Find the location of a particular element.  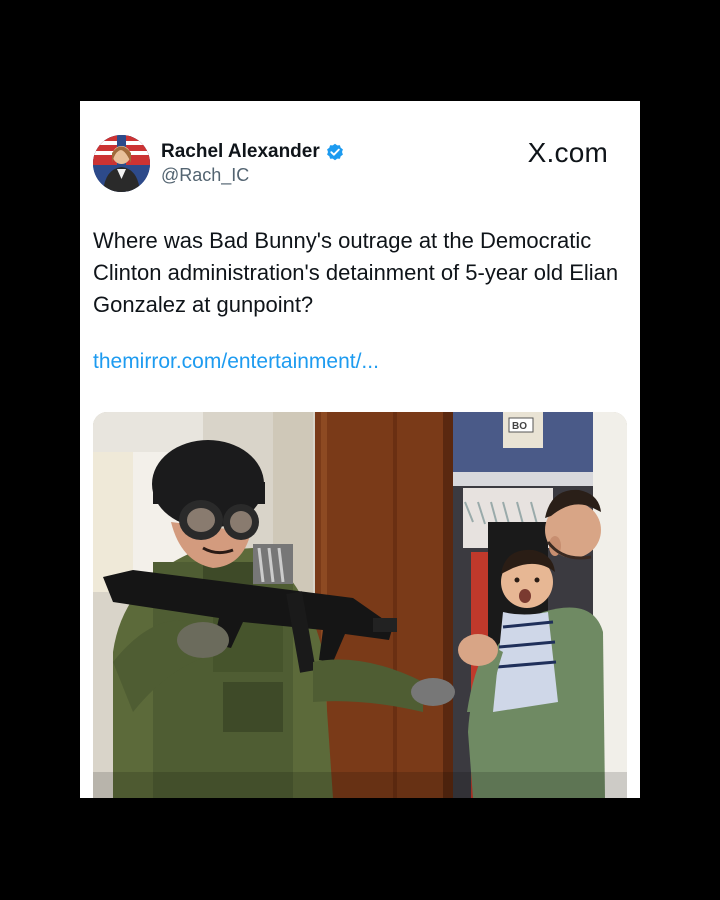

photo-box-label: BO is located at coordinates (519, 426).